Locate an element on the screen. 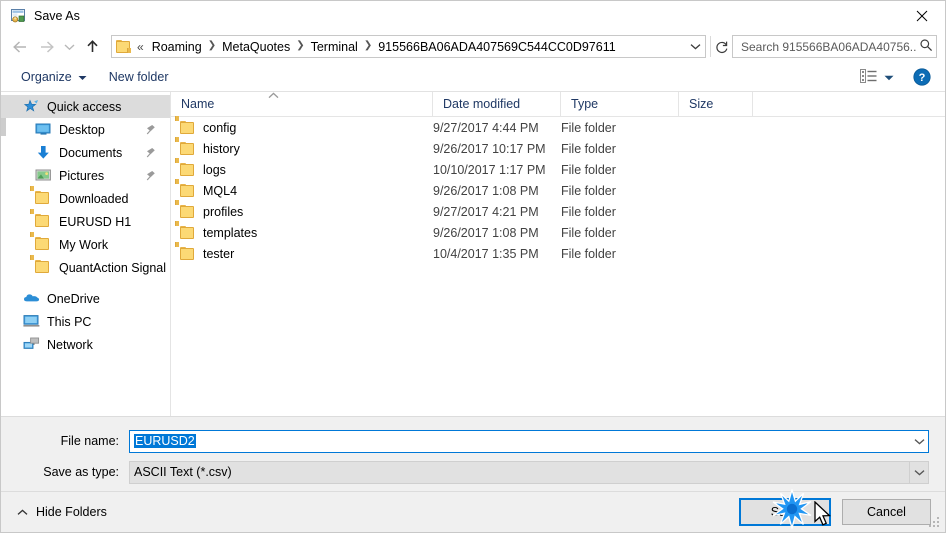  sidebar-item-downloaded: Downloaded is located at coordinates (85, 197).